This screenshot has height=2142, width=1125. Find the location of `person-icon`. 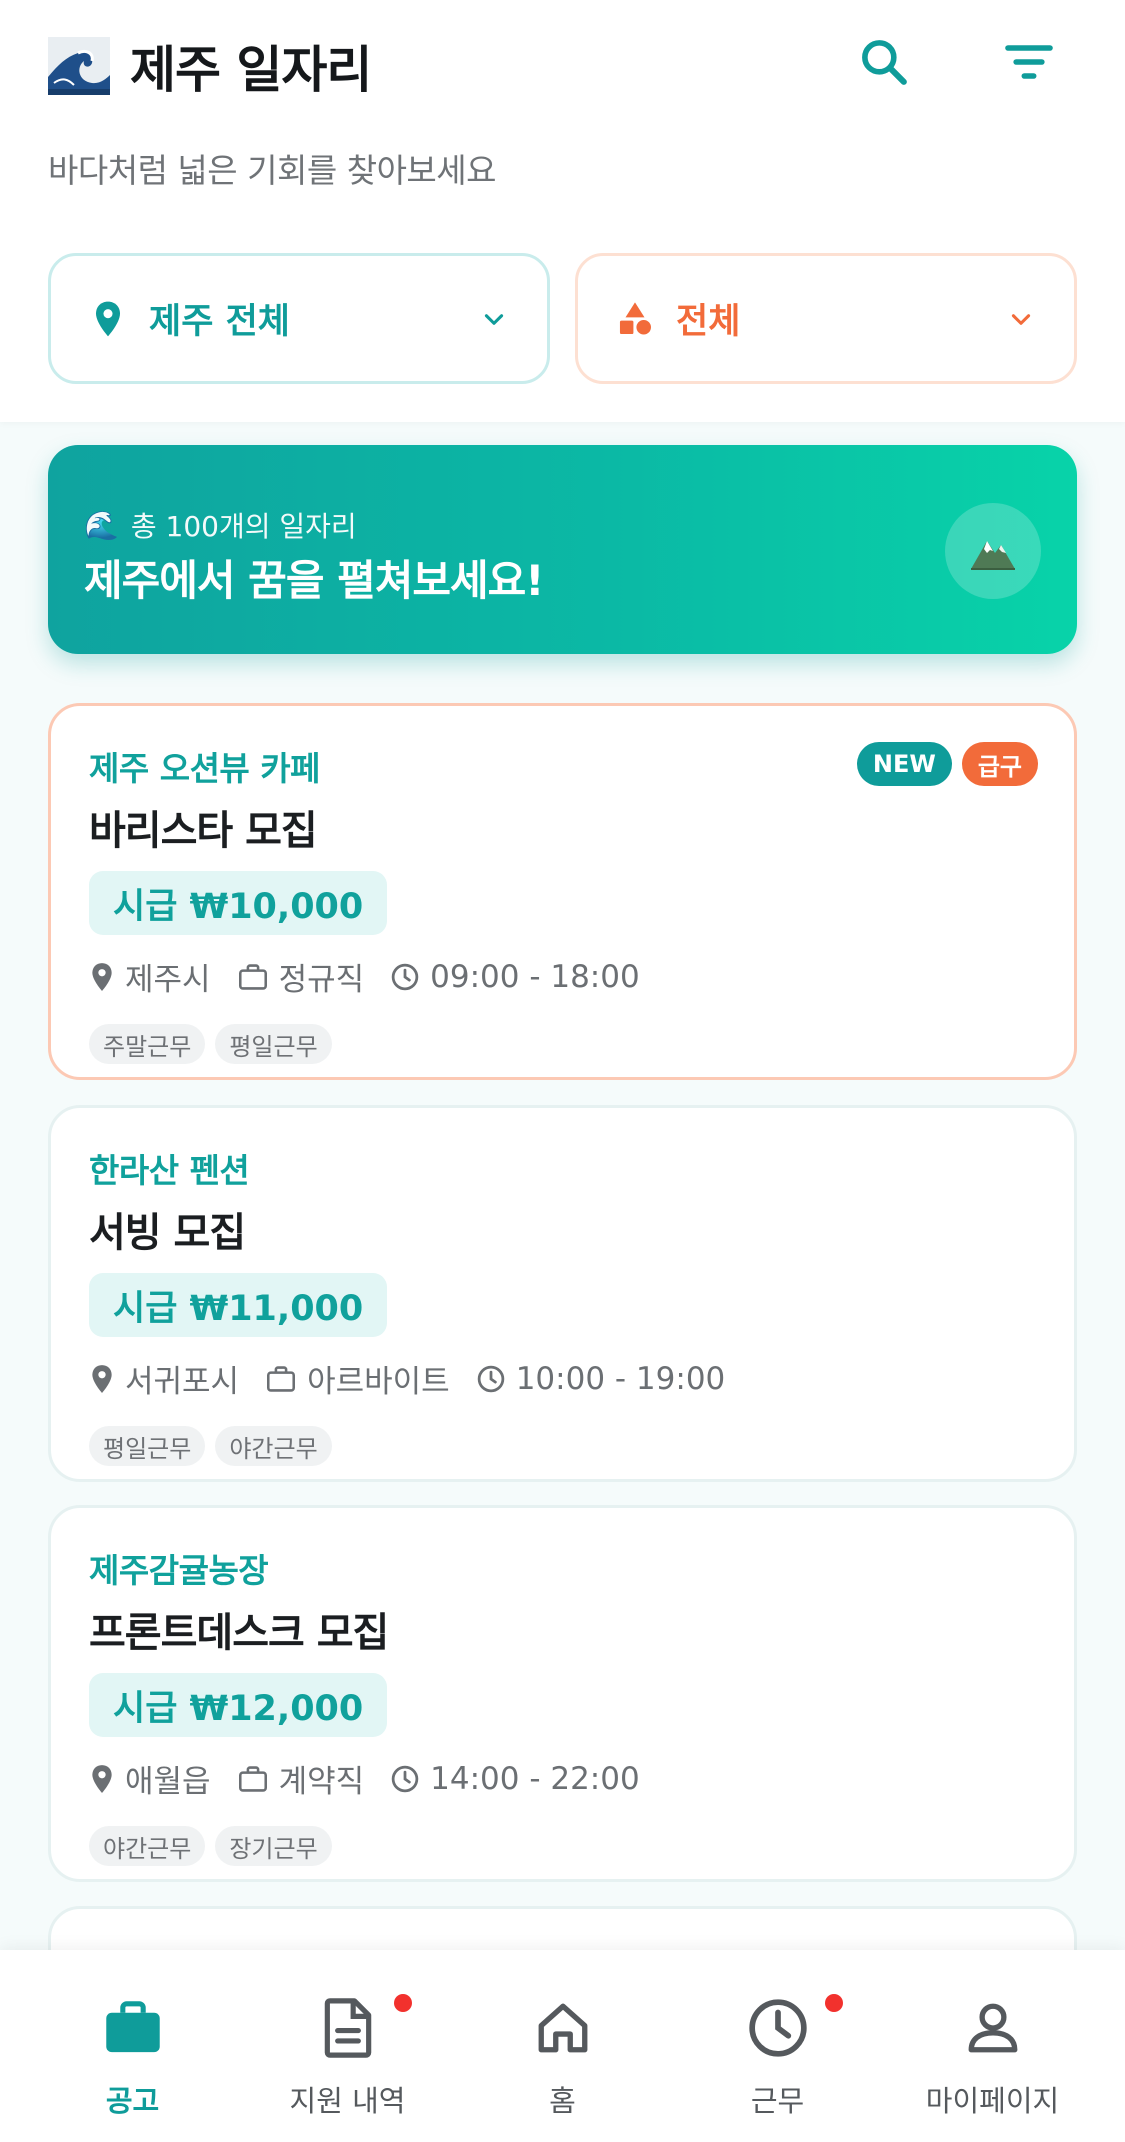

person-icon is located at coordinates (993, 2028).